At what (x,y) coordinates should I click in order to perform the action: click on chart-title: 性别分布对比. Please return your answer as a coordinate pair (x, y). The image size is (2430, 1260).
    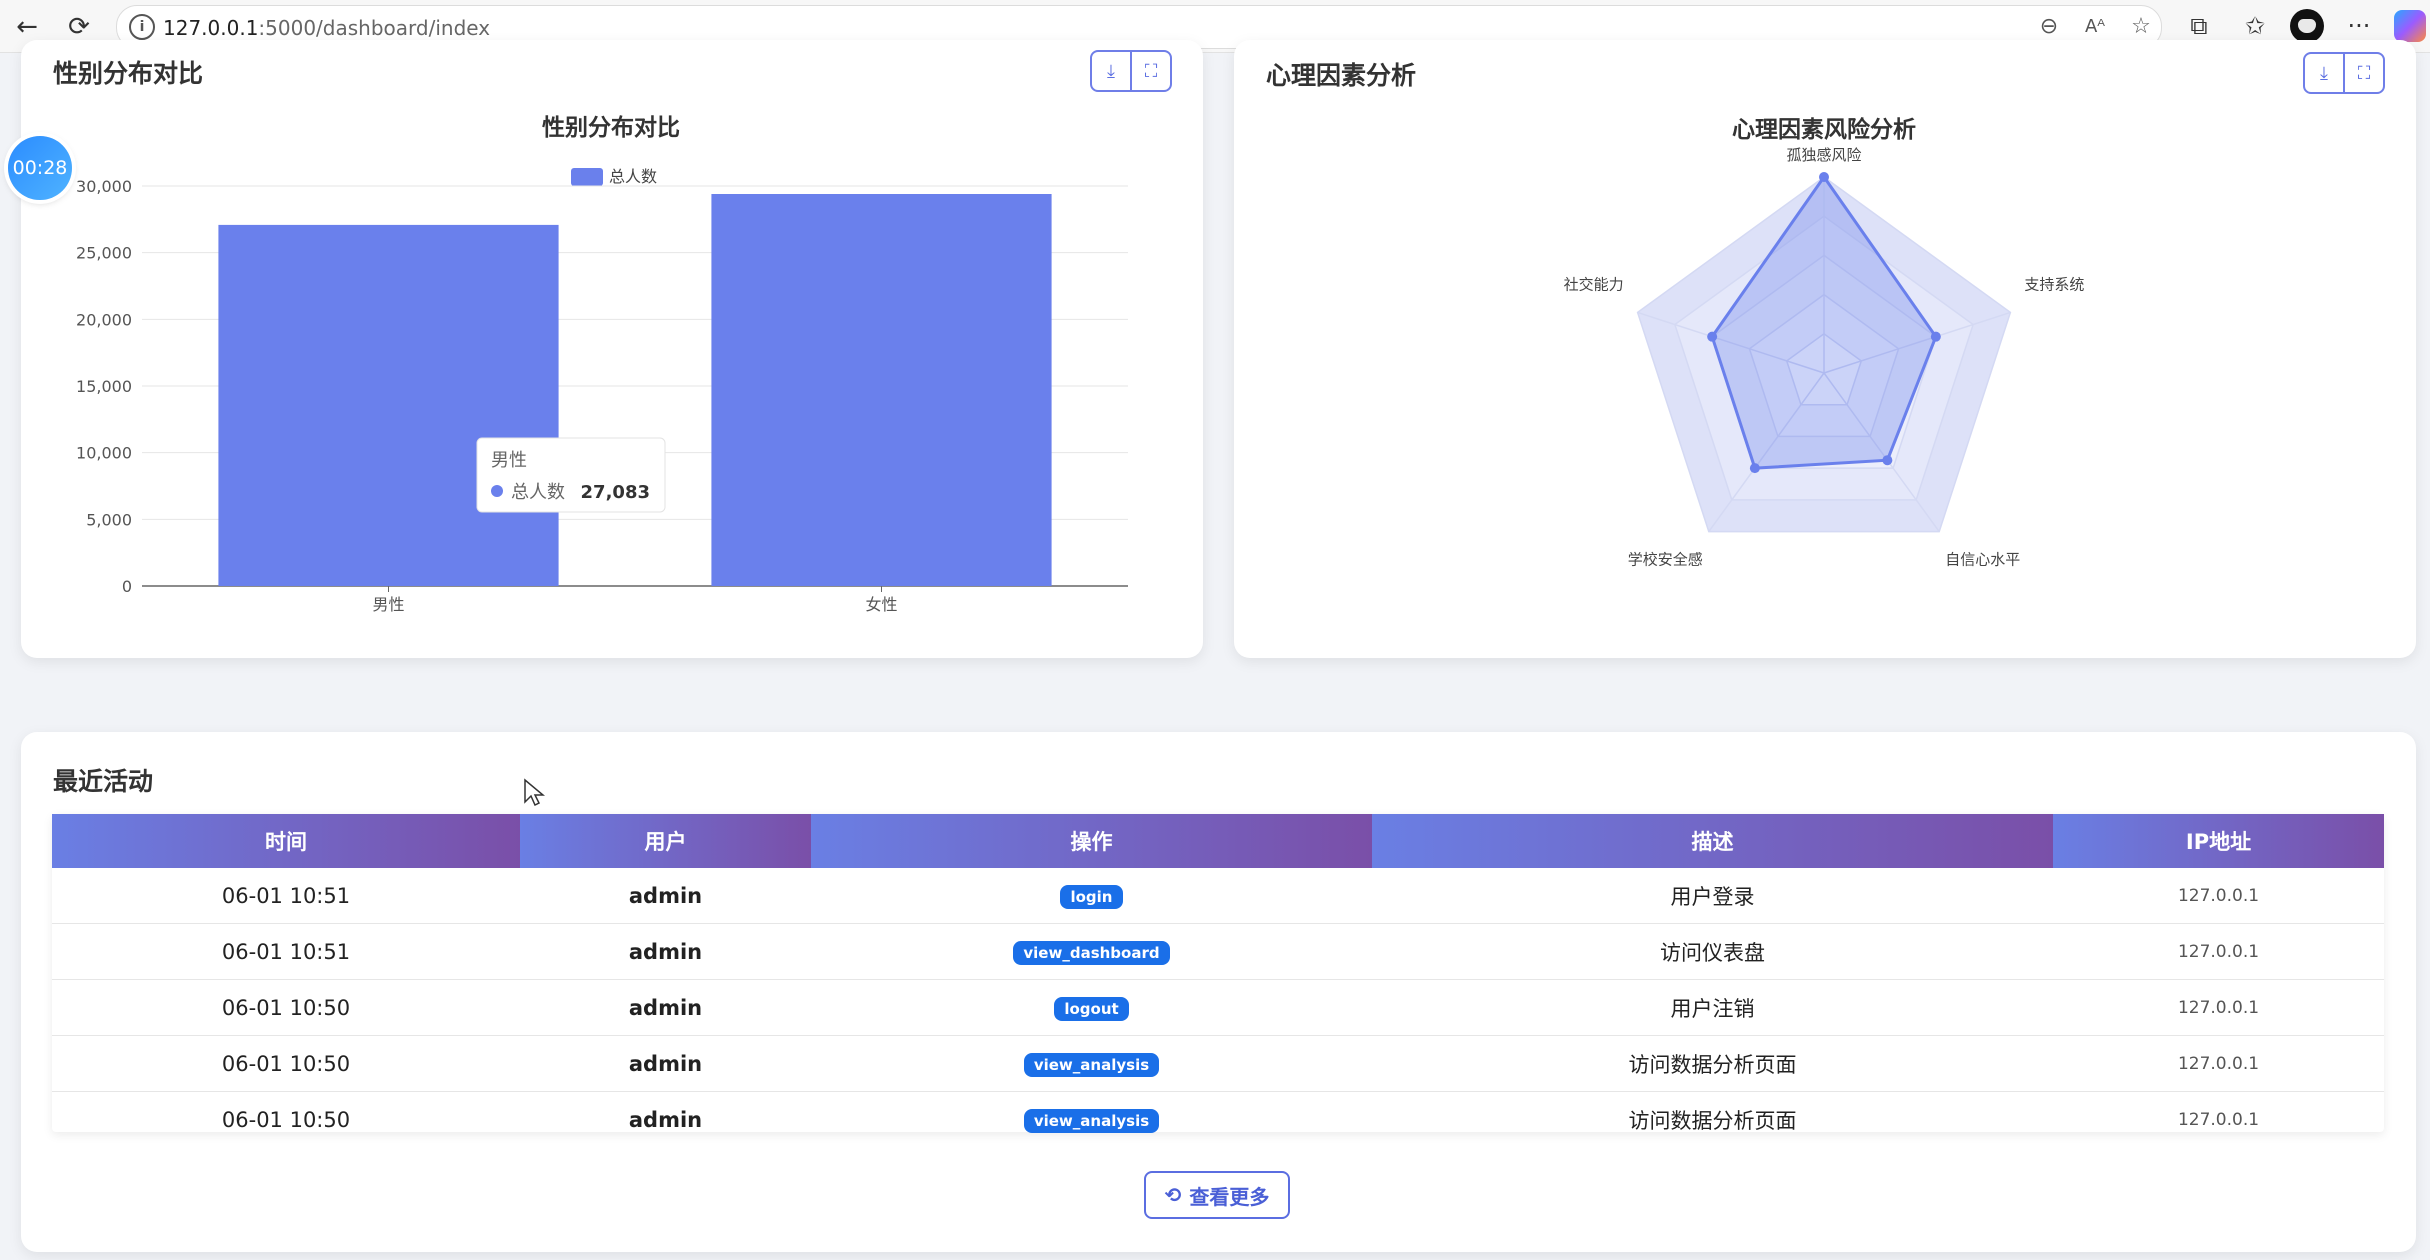
    Looking at the image, I should click on (611, 127).